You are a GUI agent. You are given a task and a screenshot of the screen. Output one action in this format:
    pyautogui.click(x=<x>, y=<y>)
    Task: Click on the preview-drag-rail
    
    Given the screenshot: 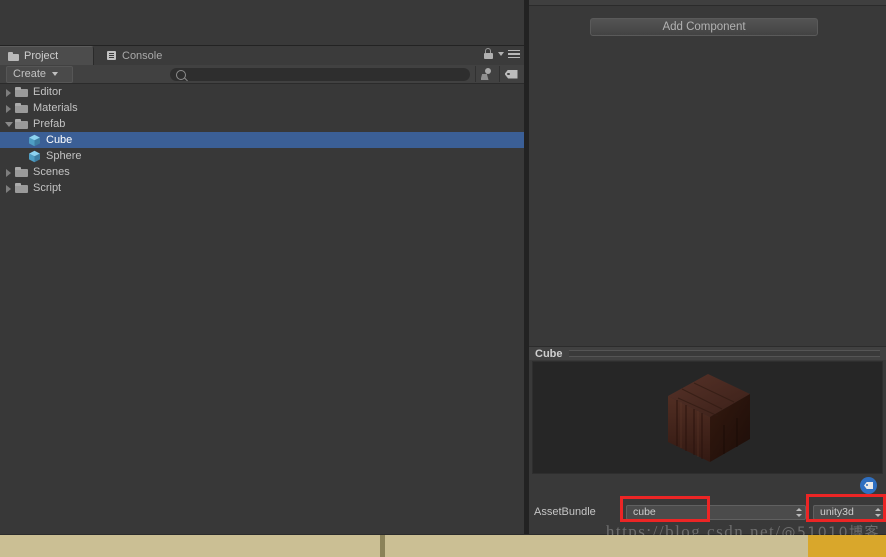 What is the action you would take?
    pyautogui.click(x=724, y=353)
    